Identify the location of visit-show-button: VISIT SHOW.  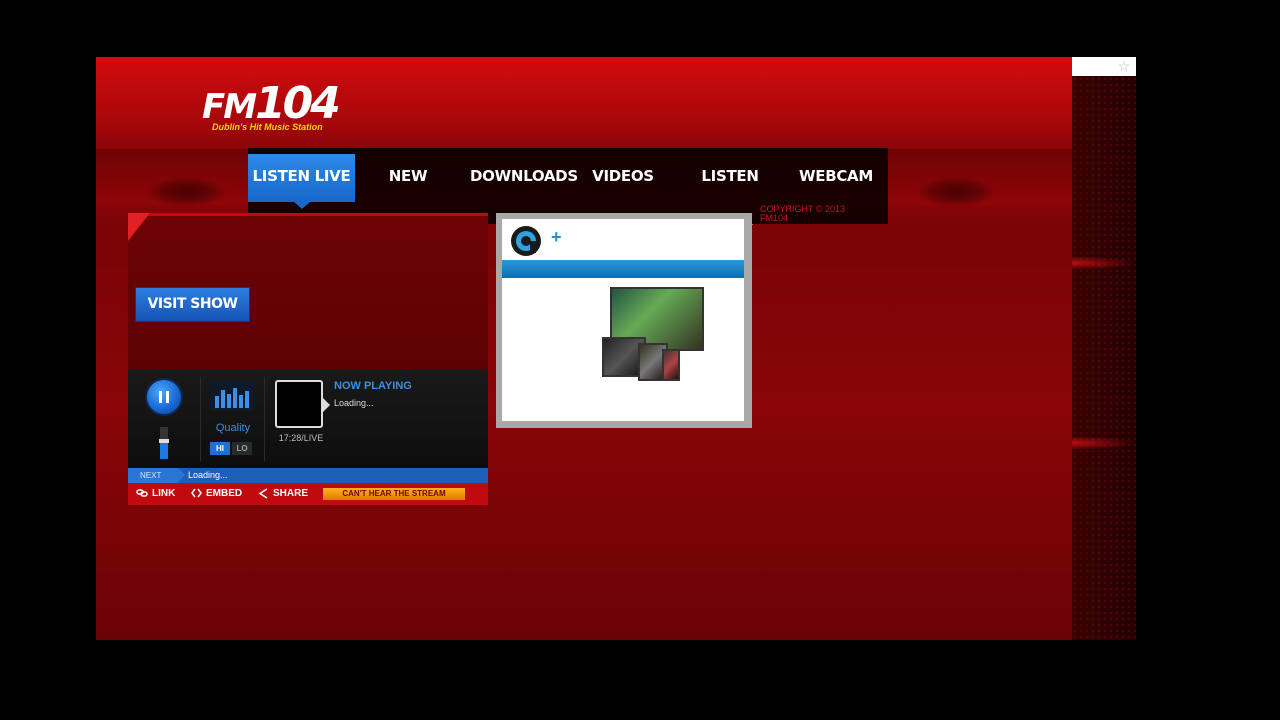
(192, 304).